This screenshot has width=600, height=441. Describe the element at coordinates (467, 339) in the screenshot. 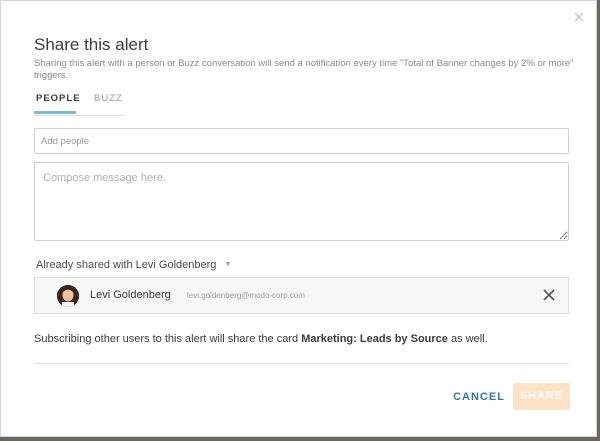

I see `note-suffix: as well.` at that location.